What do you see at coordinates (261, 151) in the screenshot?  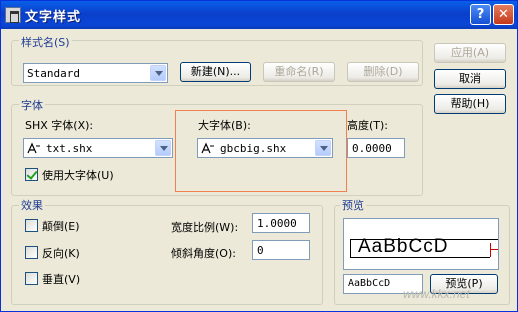 I see `highlight-box` at bounding box center [261, 151].